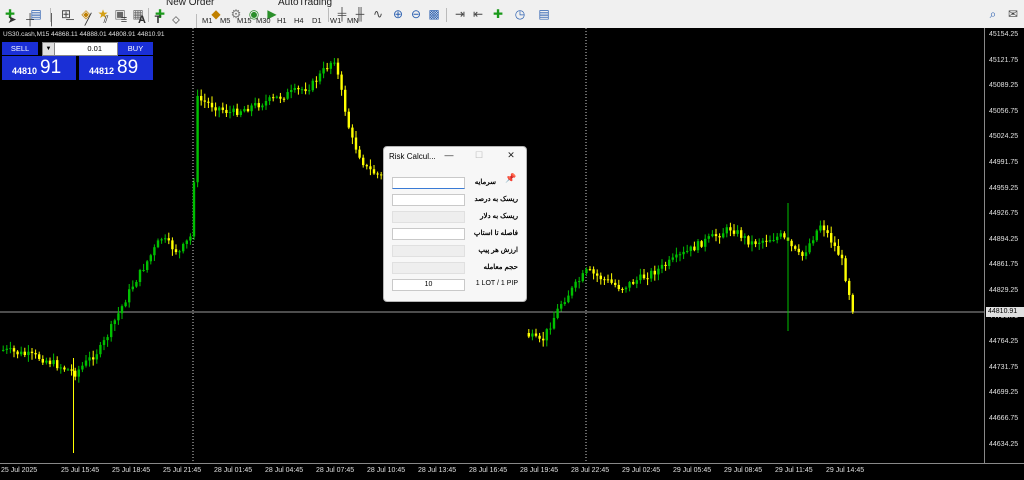  Describe the element at coordinates (641, 470) in the screenshot. I see `time-tick: 29 Jul 02:45` at that location.